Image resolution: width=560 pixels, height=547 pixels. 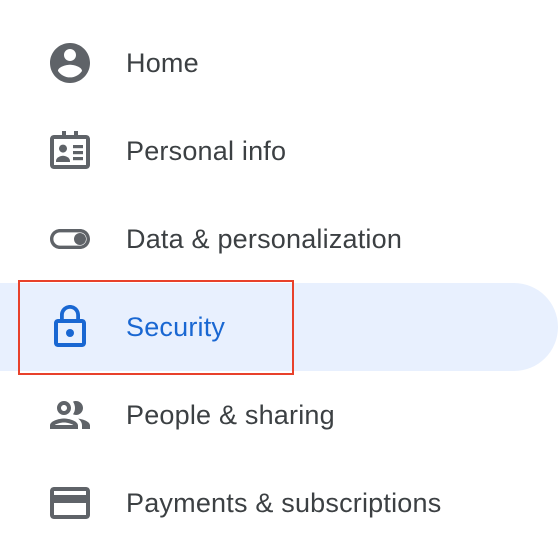 I want to click on toggle-icon, so click(x=70, y=239).